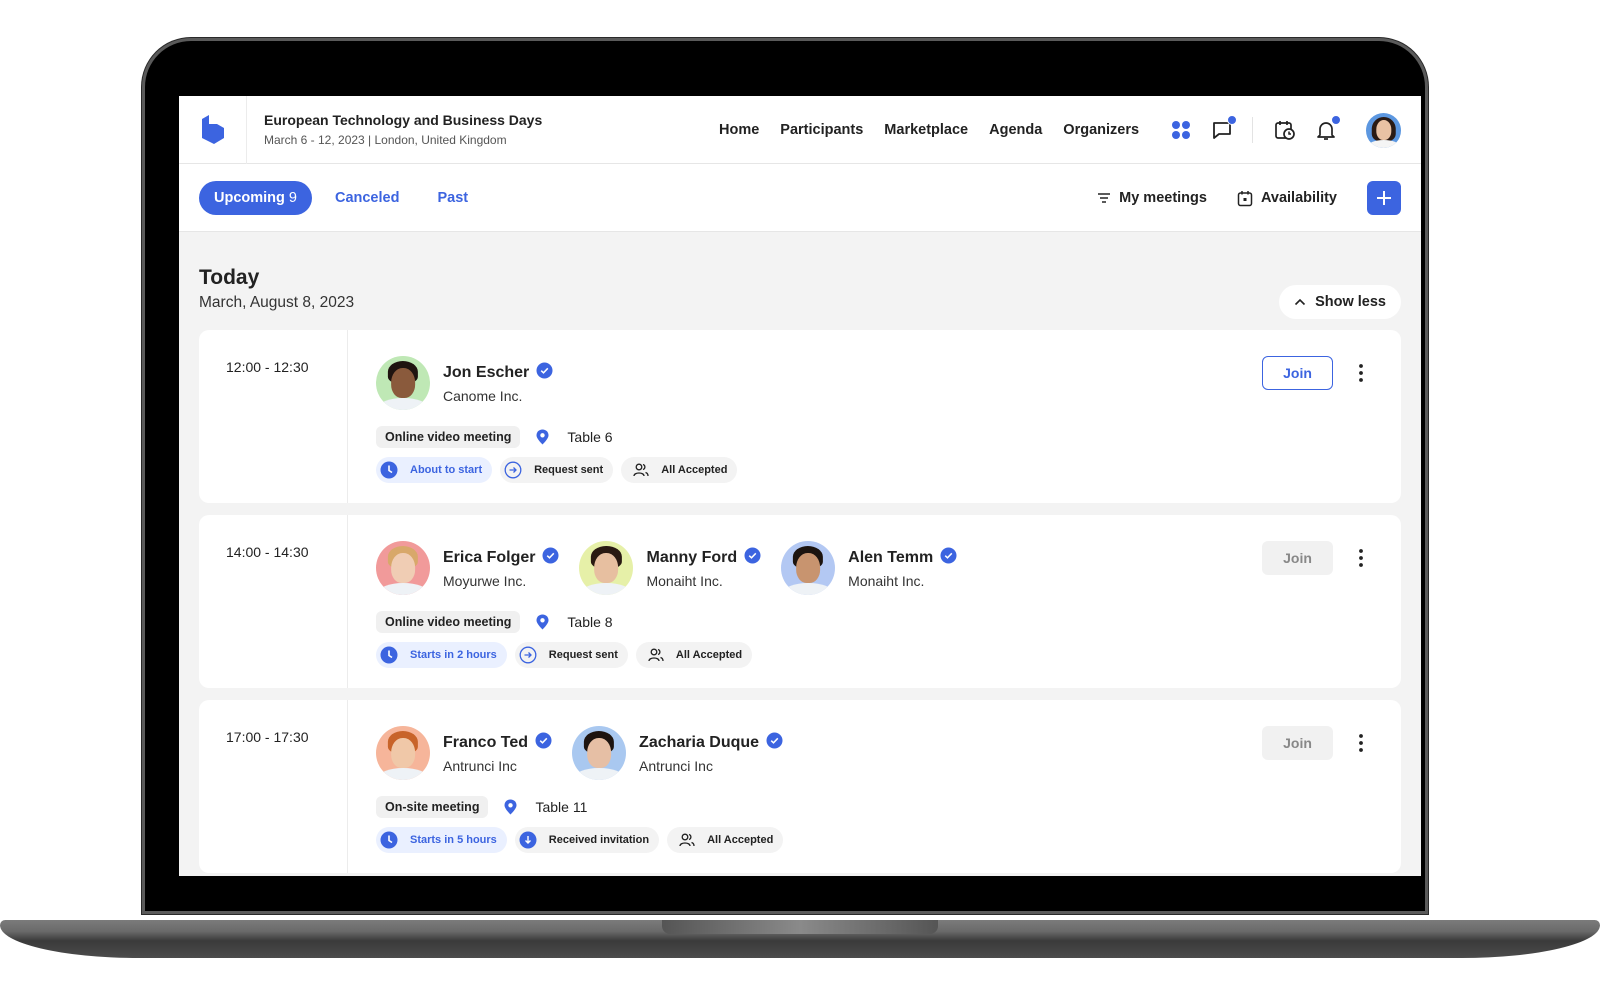 The width and height of the screenshot is (1600, 1000). What do you see at coordinates (1340, 302) in the screenshot?
I see `show-less-button: Show less` at bounding box center [1340, 302].